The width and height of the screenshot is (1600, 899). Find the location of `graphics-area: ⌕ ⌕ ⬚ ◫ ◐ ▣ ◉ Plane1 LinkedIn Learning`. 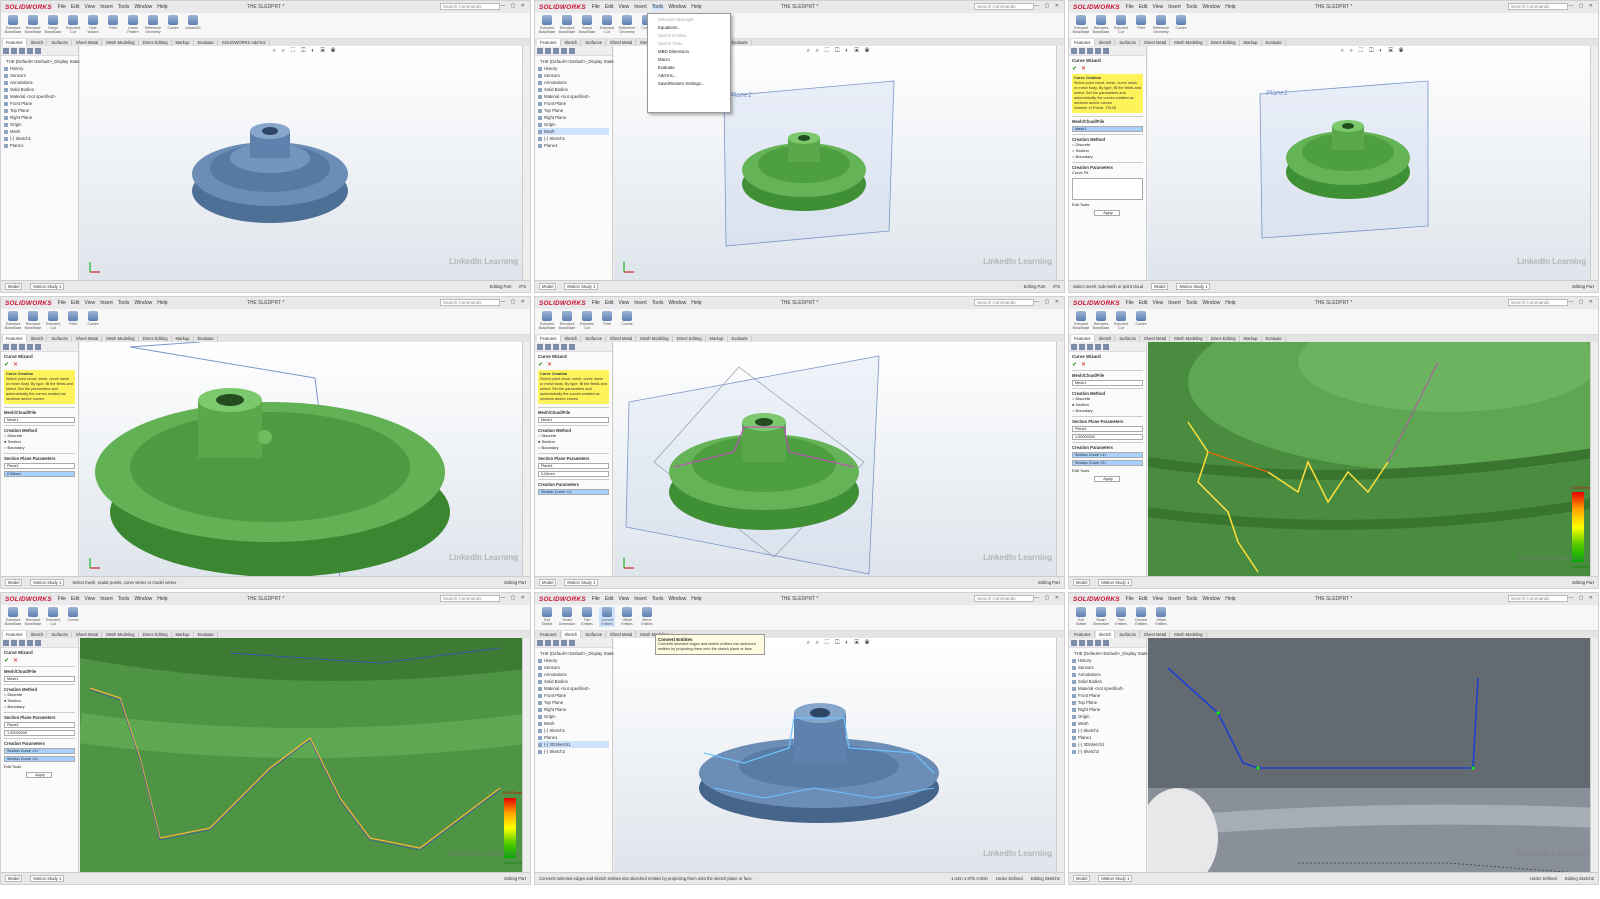

graphics-area: ⌕ ⌕ ⬚ ◫ ◐ ▣ ◉ Plane1 LinkedIn Learning is located at coordinates (1373, 163).